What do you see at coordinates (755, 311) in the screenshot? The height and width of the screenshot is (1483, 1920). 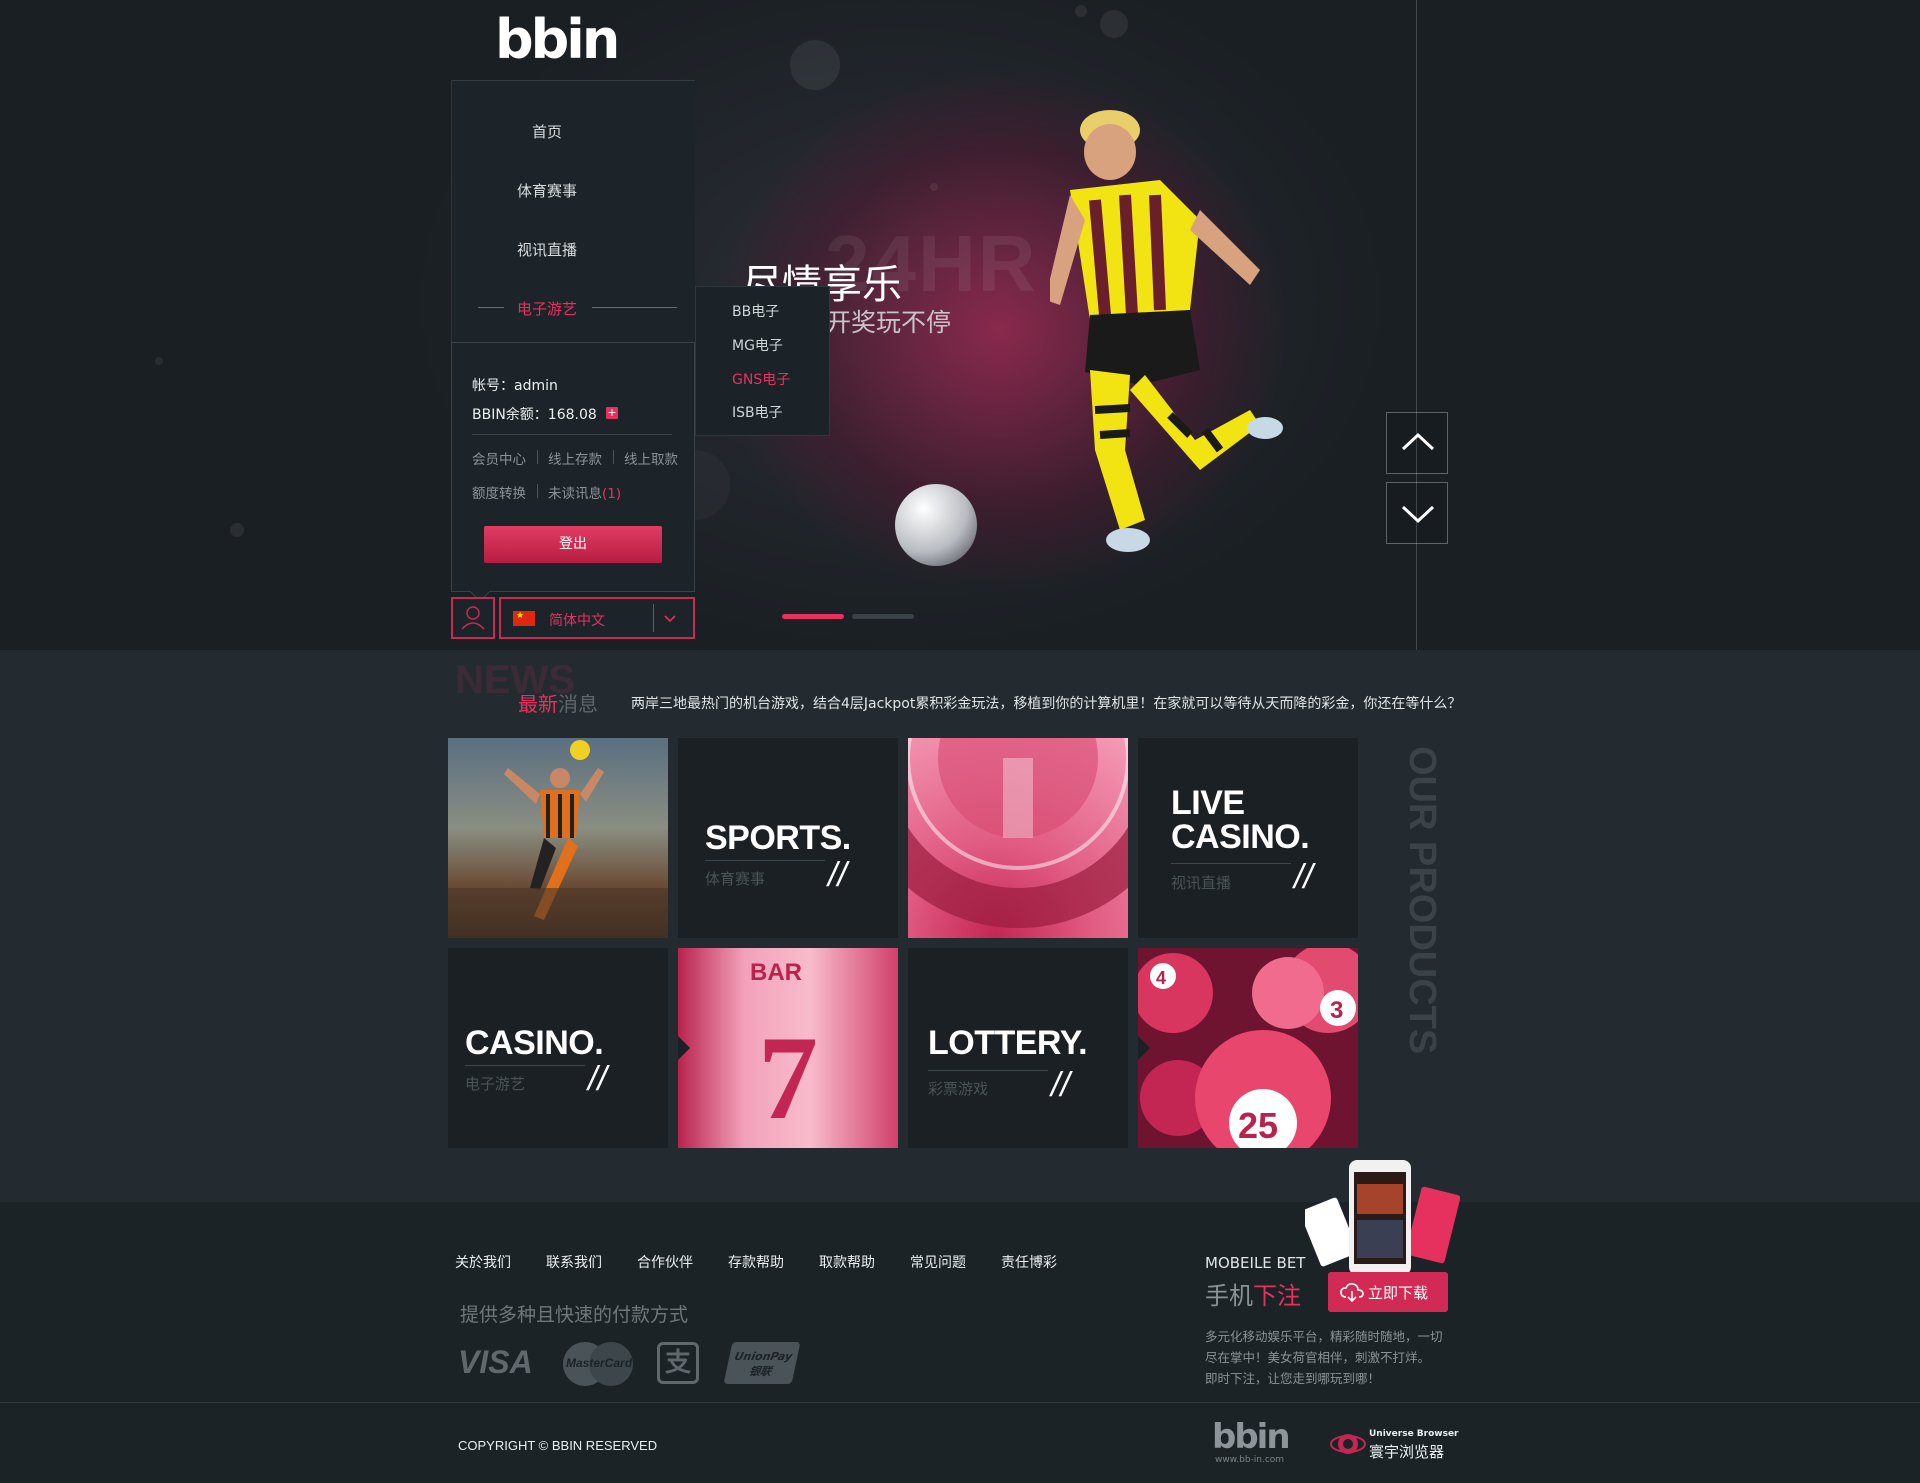 I see `submenu-item-bb: BB电子` at bounding box center [755, 311].